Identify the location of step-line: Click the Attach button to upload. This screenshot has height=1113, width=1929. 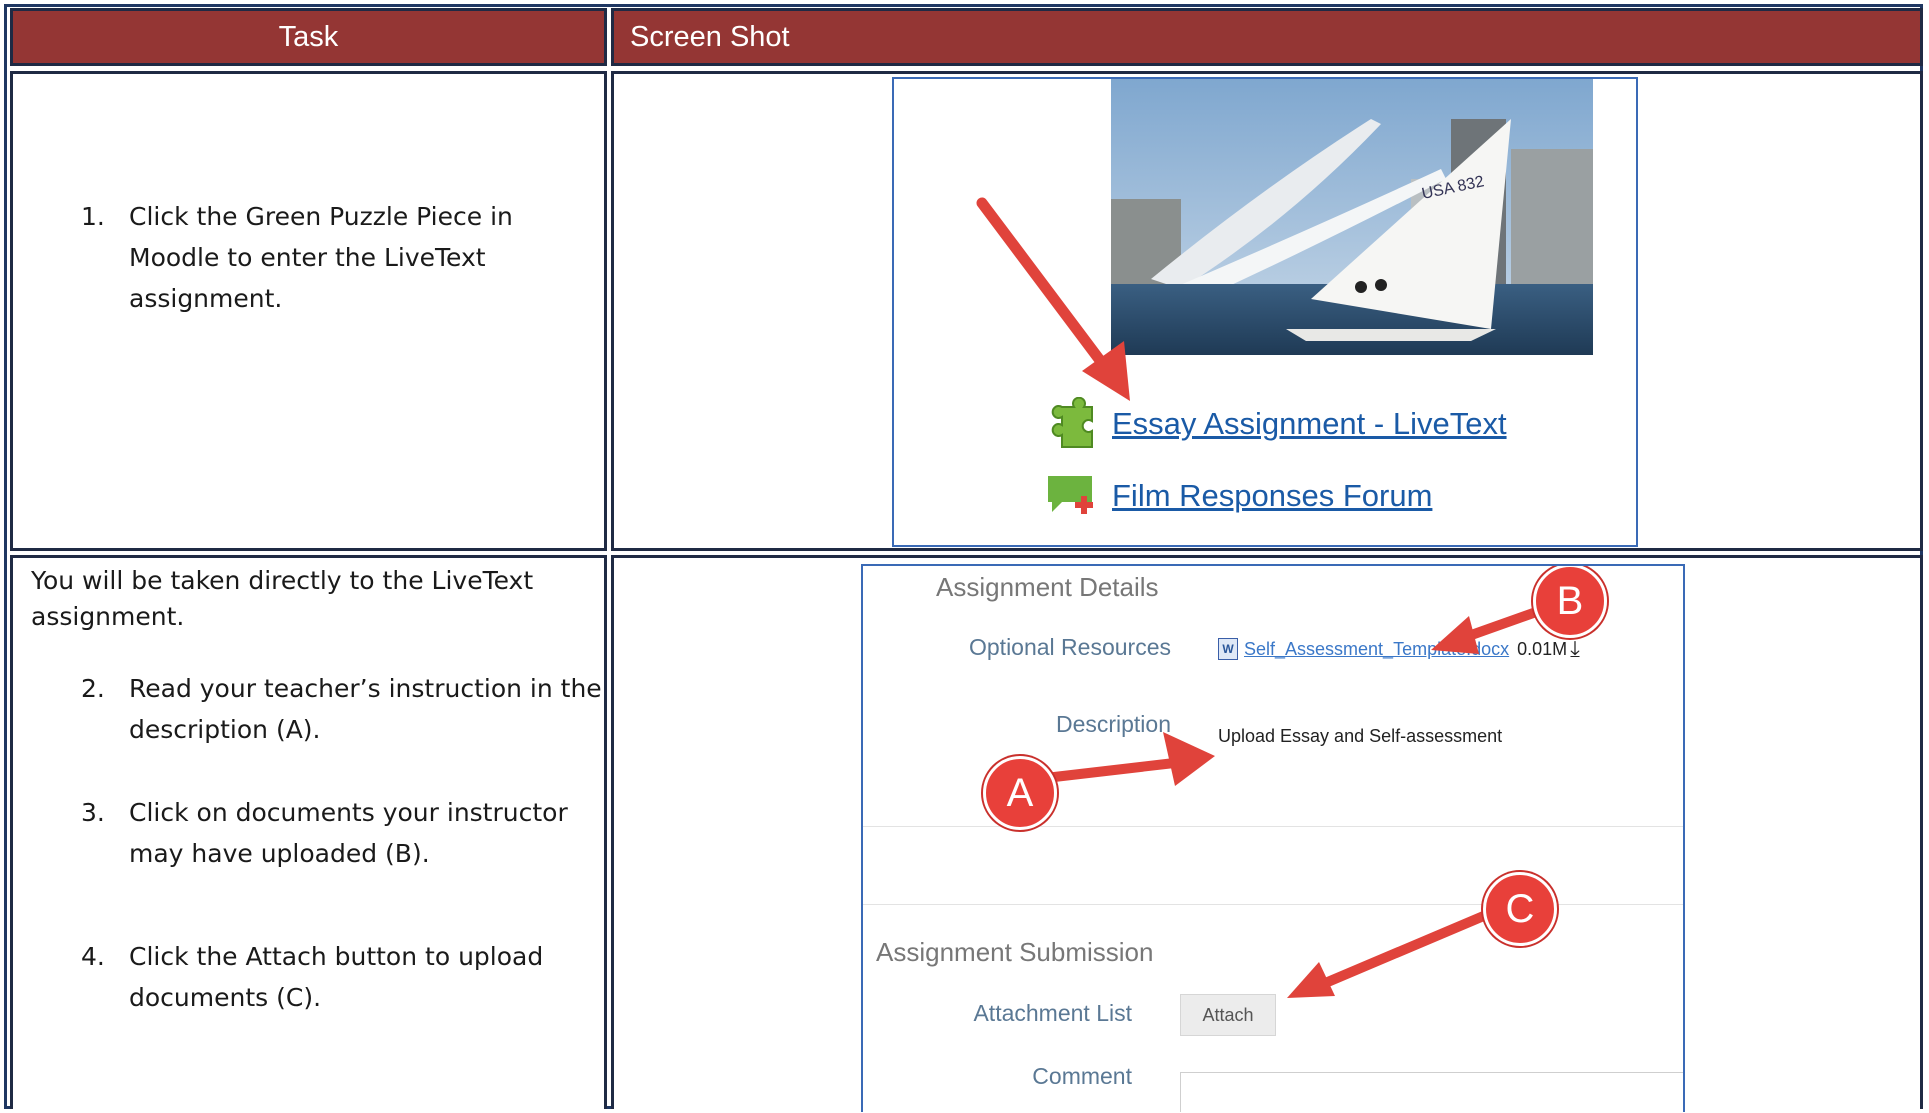
(336, 956).